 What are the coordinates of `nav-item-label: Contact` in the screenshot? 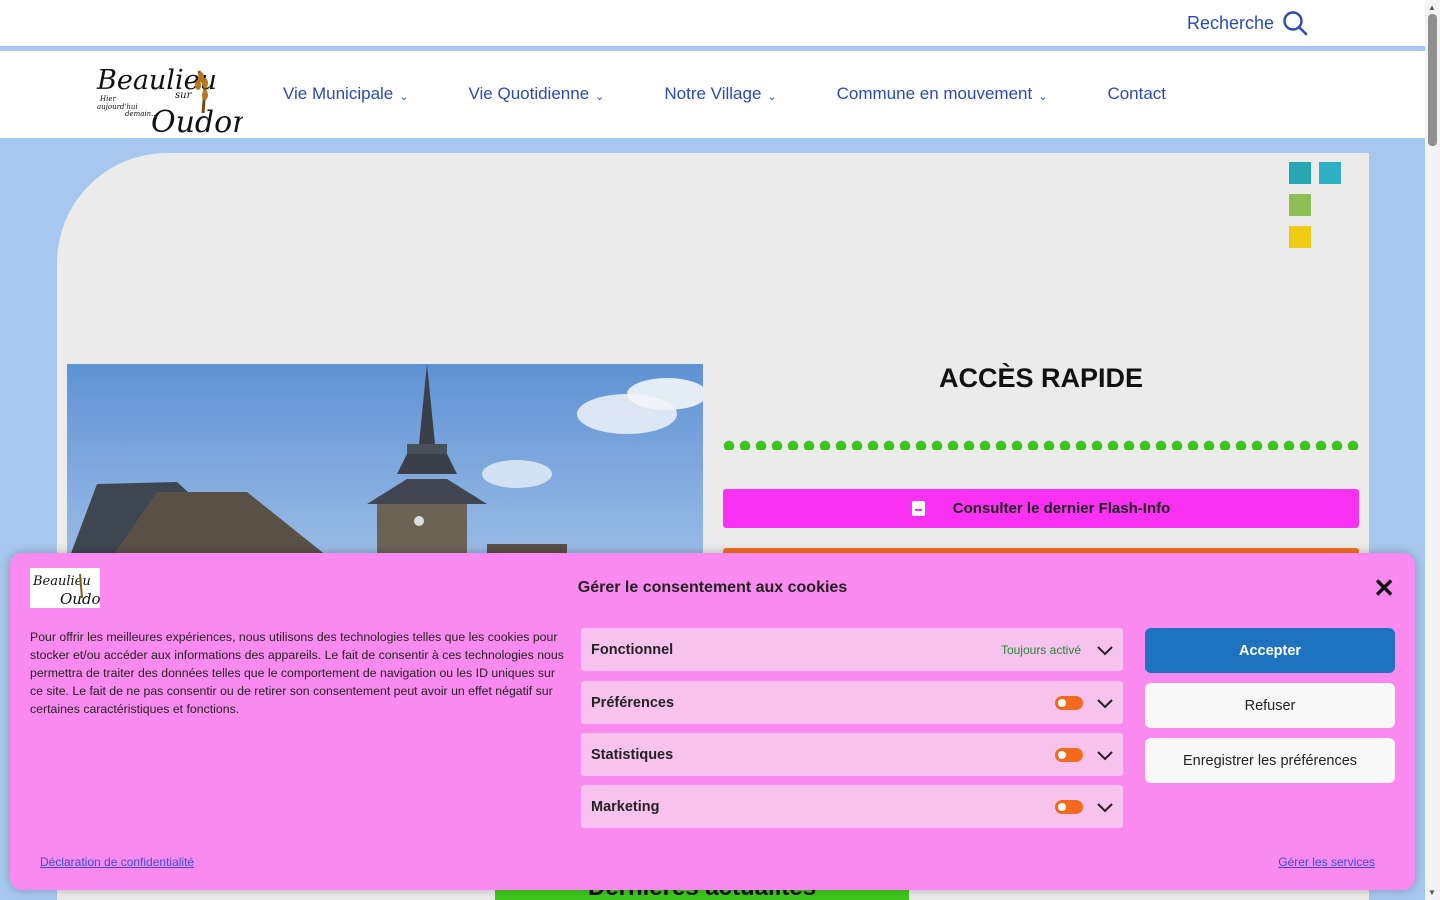 It's located at (1137, 93).